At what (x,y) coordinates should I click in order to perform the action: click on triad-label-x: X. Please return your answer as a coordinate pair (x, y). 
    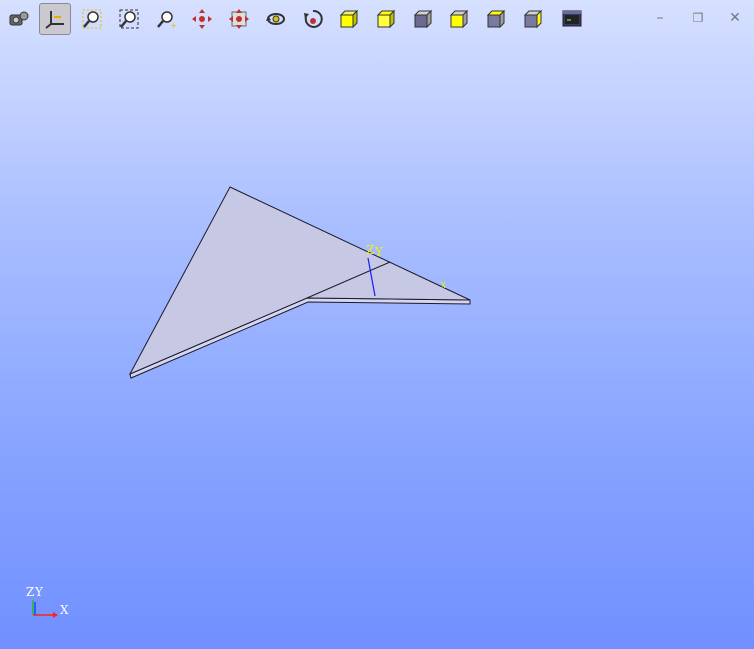
    Looking at the image, I should click on (64, 610).